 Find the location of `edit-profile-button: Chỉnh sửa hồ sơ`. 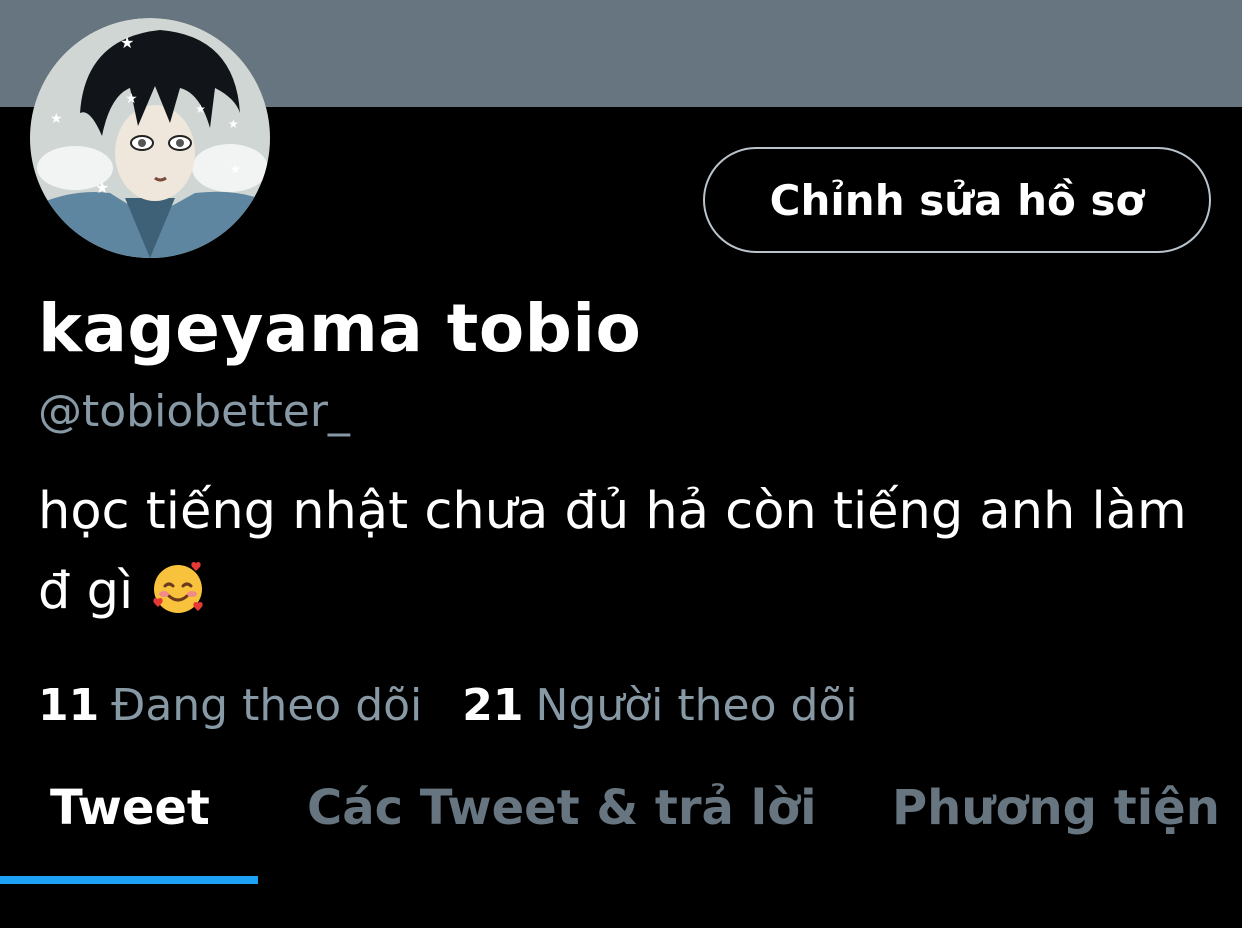

edit-profile-button: Chỉnh sửa hồ sơ is located at coordinates (957, 200).